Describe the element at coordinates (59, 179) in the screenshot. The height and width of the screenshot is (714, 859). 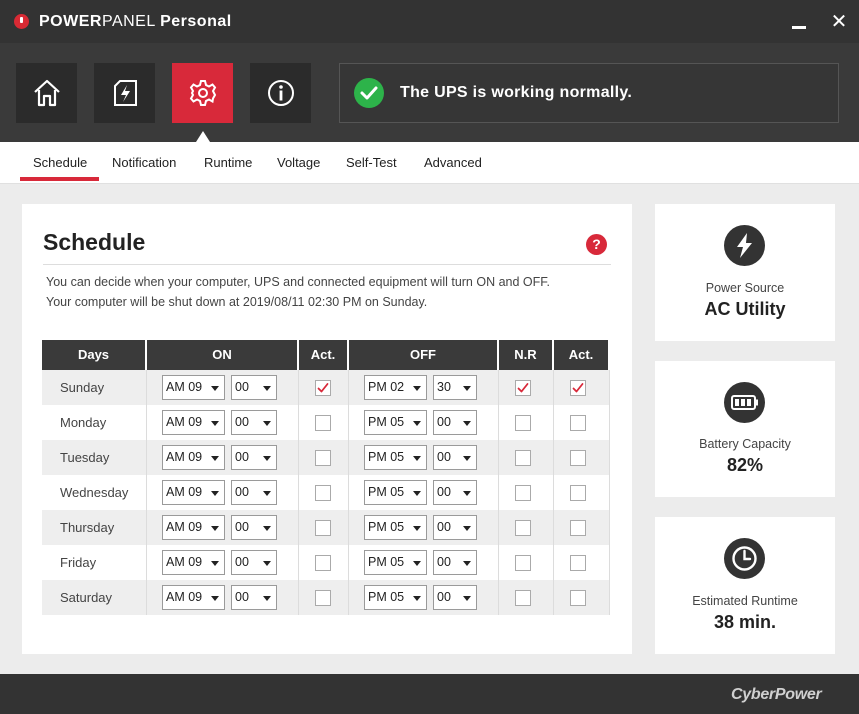
I see `active-tab-indicator` at that location.